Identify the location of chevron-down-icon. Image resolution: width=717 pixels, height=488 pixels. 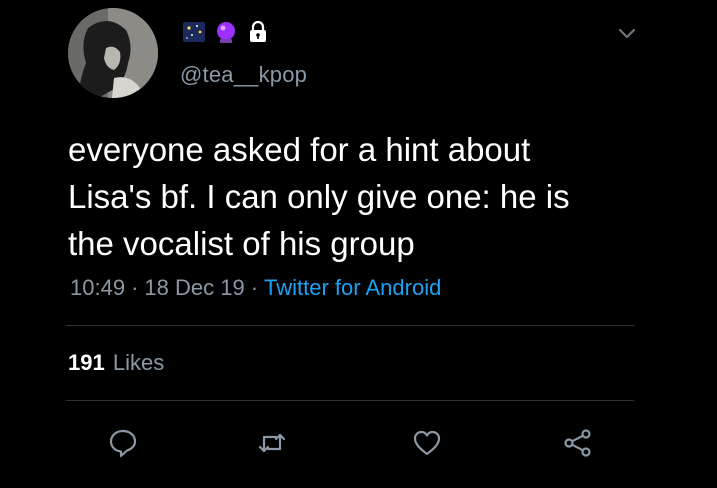
(627, 33).